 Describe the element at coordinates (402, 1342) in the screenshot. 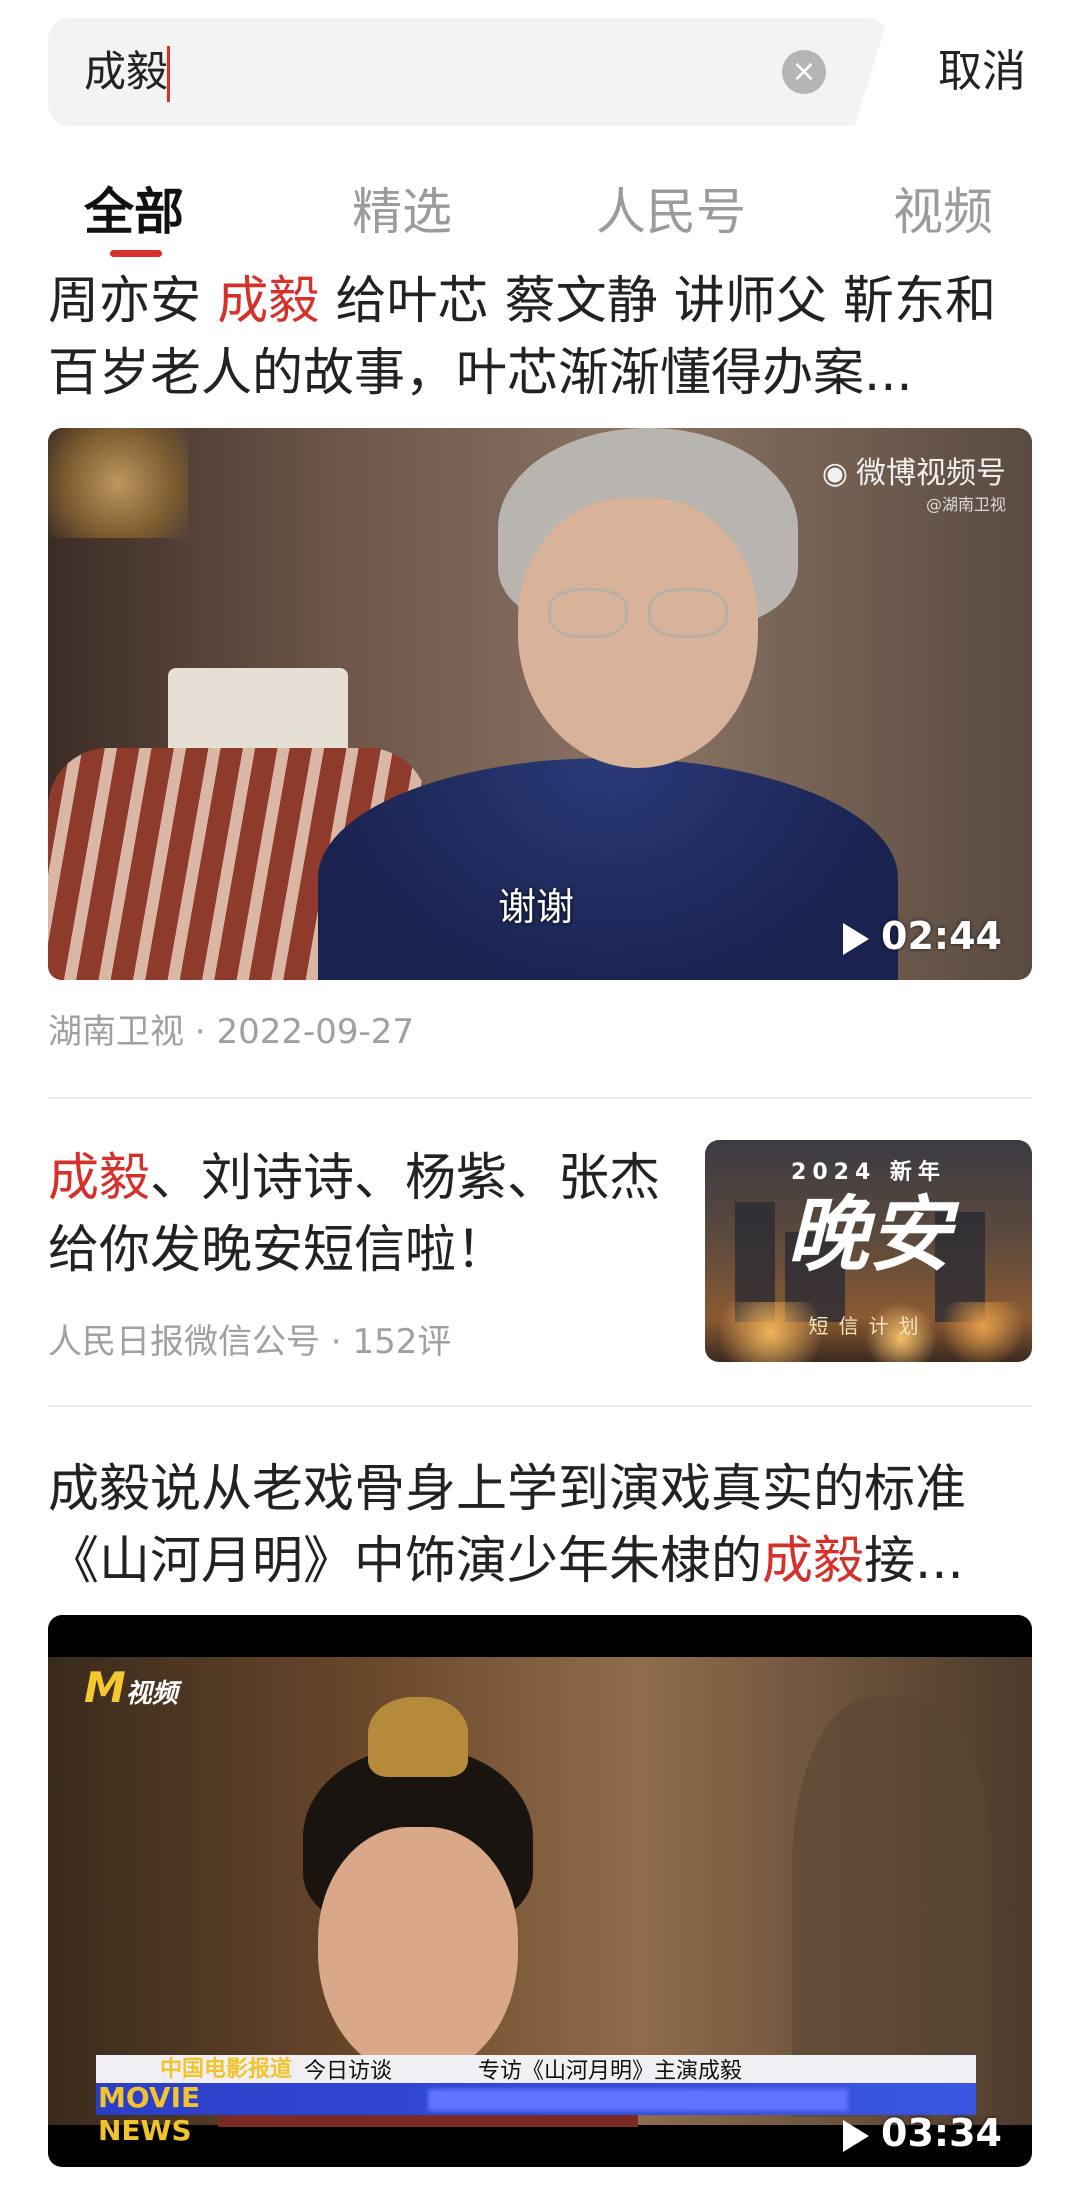

I see `comment-count: 152评` at that location.